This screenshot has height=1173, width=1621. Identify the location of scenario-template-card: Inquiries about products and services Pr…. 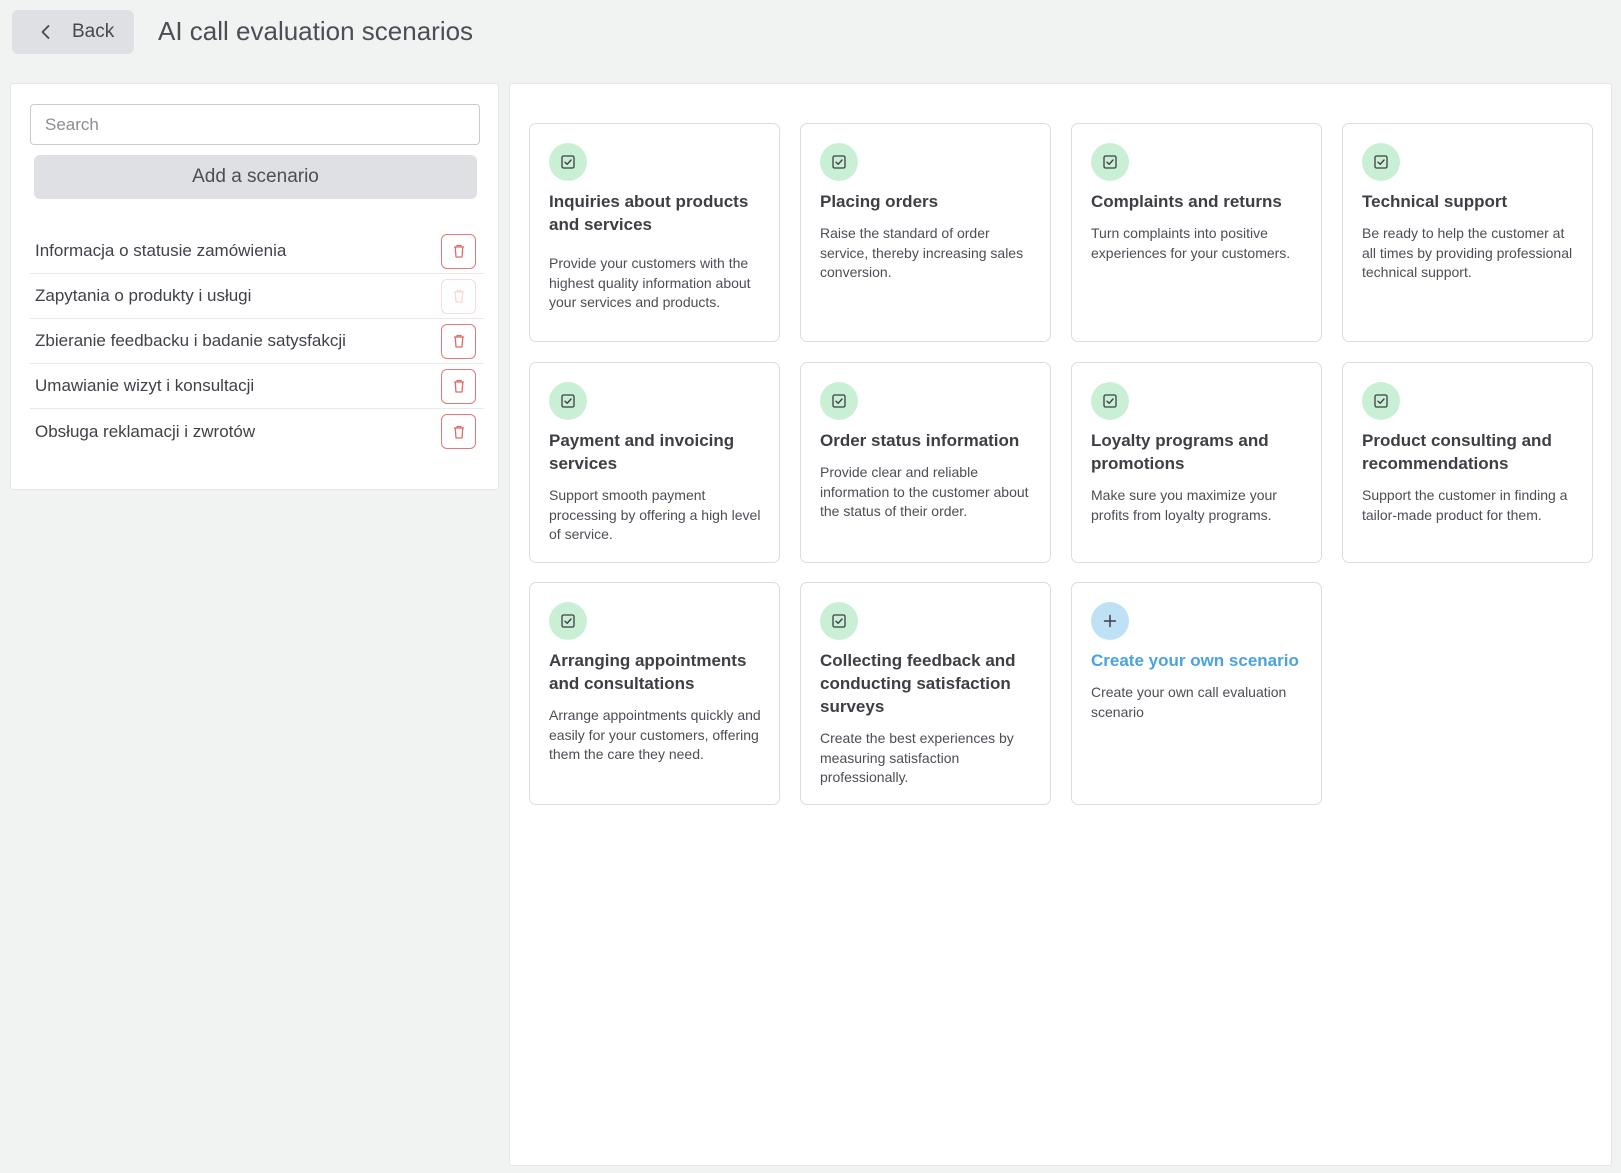
(654, 232).